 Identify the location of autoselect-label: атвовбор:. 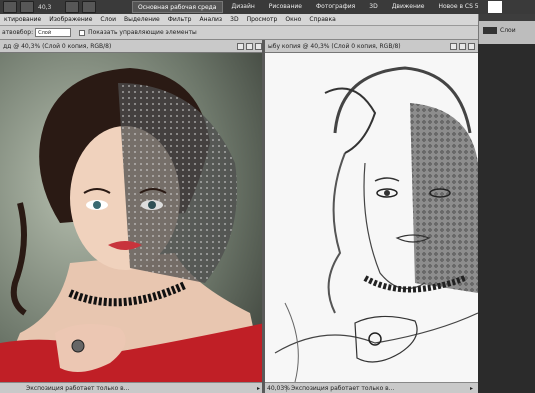
(18, 32).